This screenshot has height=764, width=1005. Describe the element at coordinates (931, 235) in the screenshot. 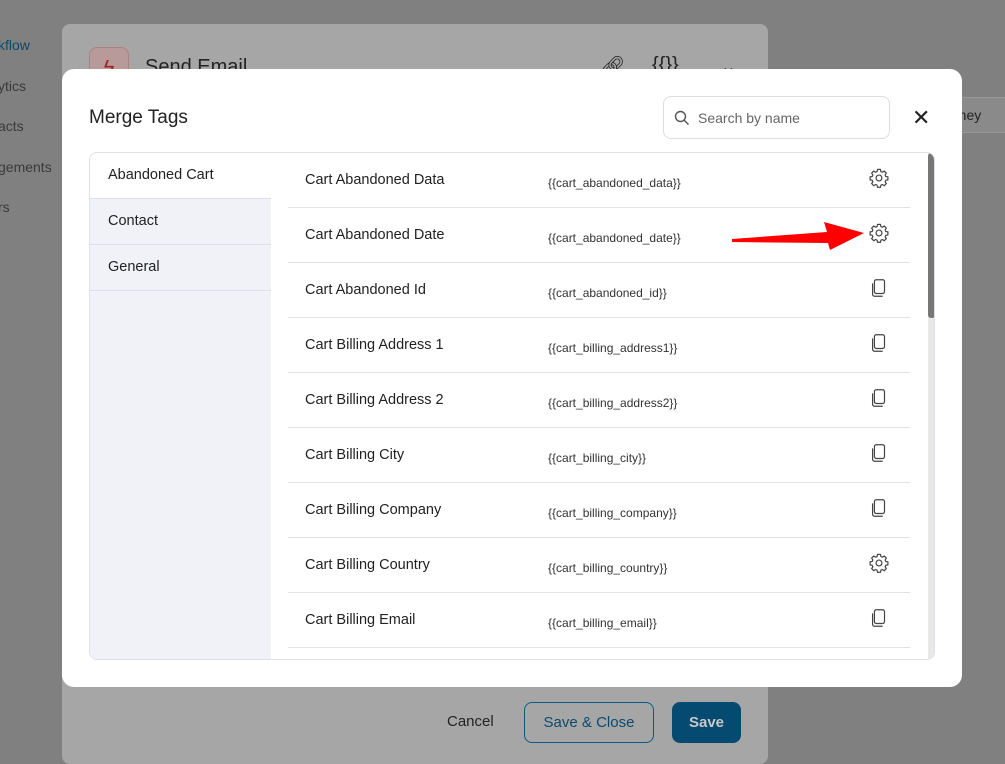

I see `scrollbar-thumb` at that location.